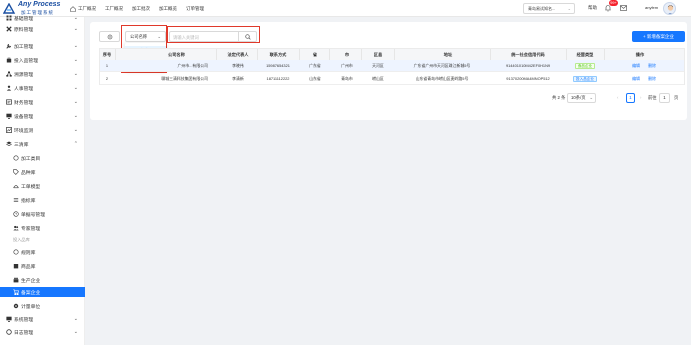 The image size is (691, 345). What do you see at coordinates (549, 8) in the screenshot?
I see `tenant-select: 青岛易试知名... ⌄` at bounding box center [549, 8].